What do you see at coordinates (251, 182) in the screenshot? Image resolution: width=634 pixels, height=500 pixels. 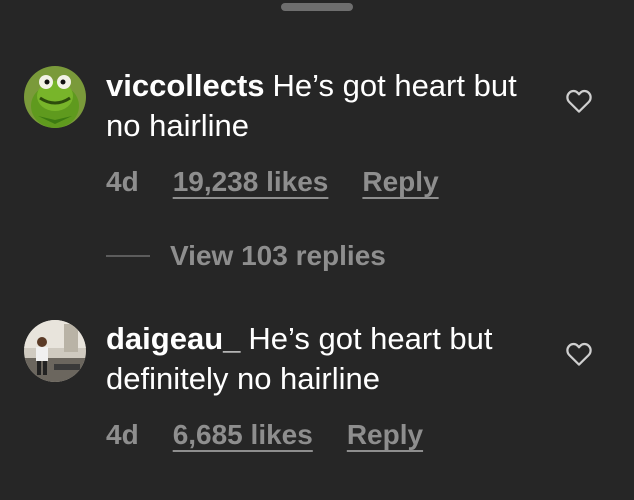 I see `likes-count-link: 19,238 likes` at bounding box center [251, 182].